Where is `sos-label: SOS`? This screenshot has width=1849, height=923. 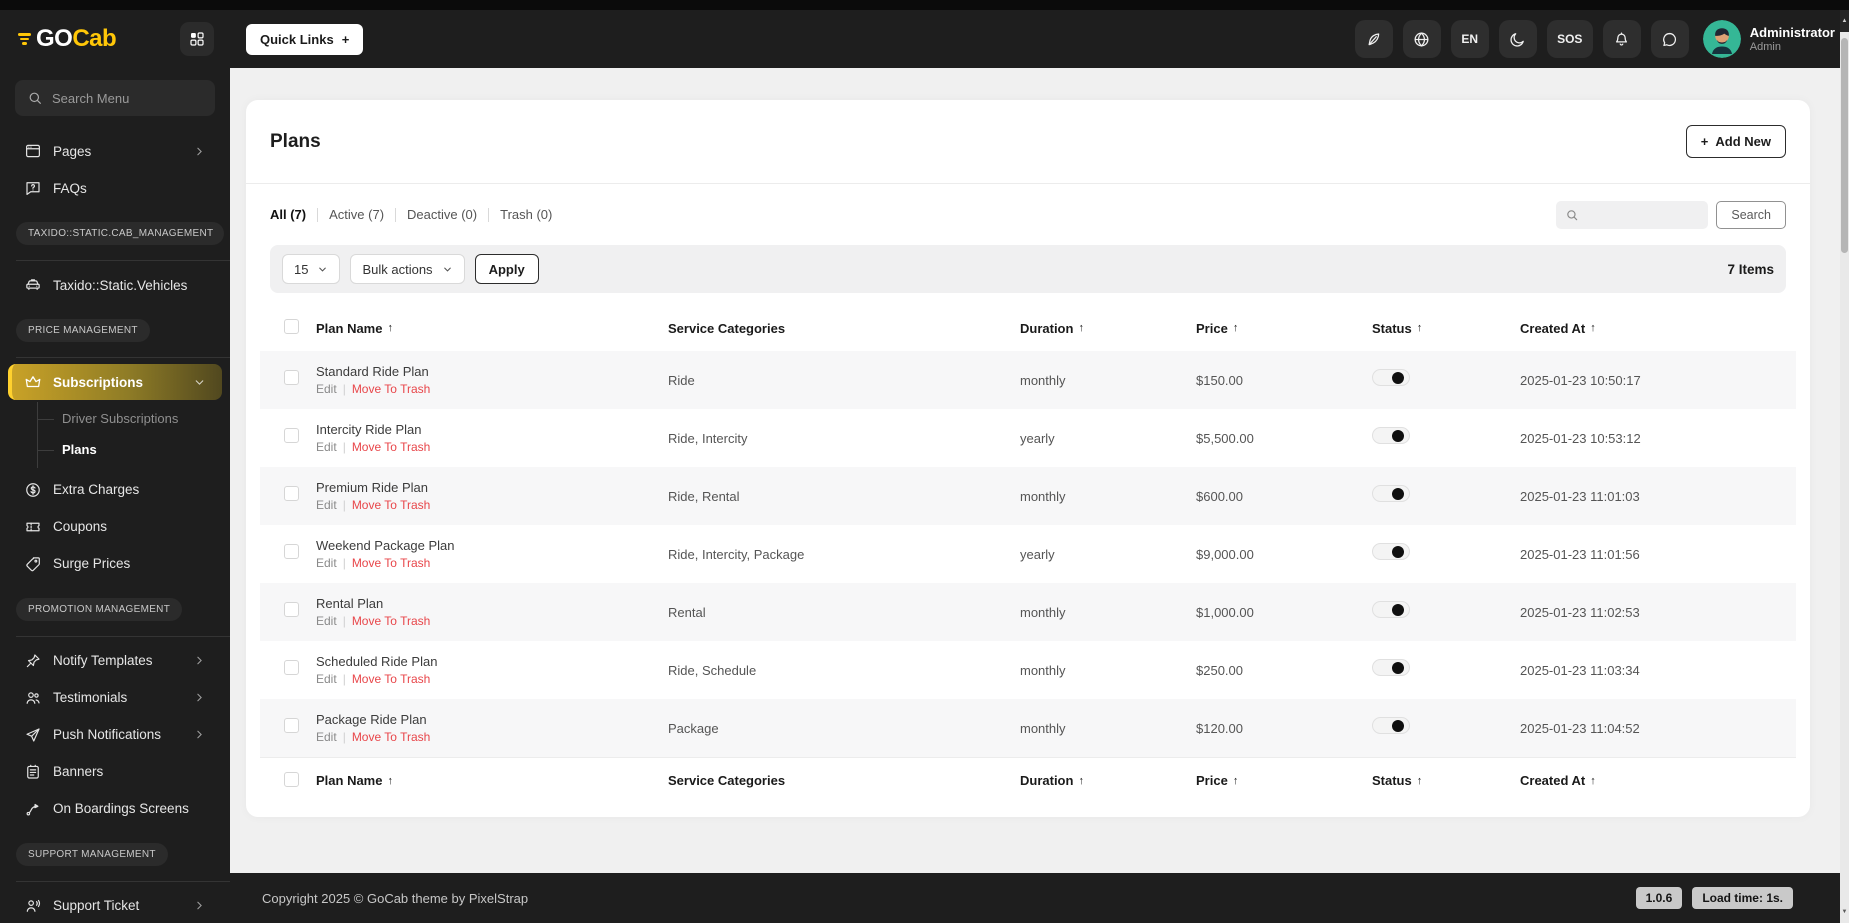
sos-label: SOS is located at coordinates (1570, 39).